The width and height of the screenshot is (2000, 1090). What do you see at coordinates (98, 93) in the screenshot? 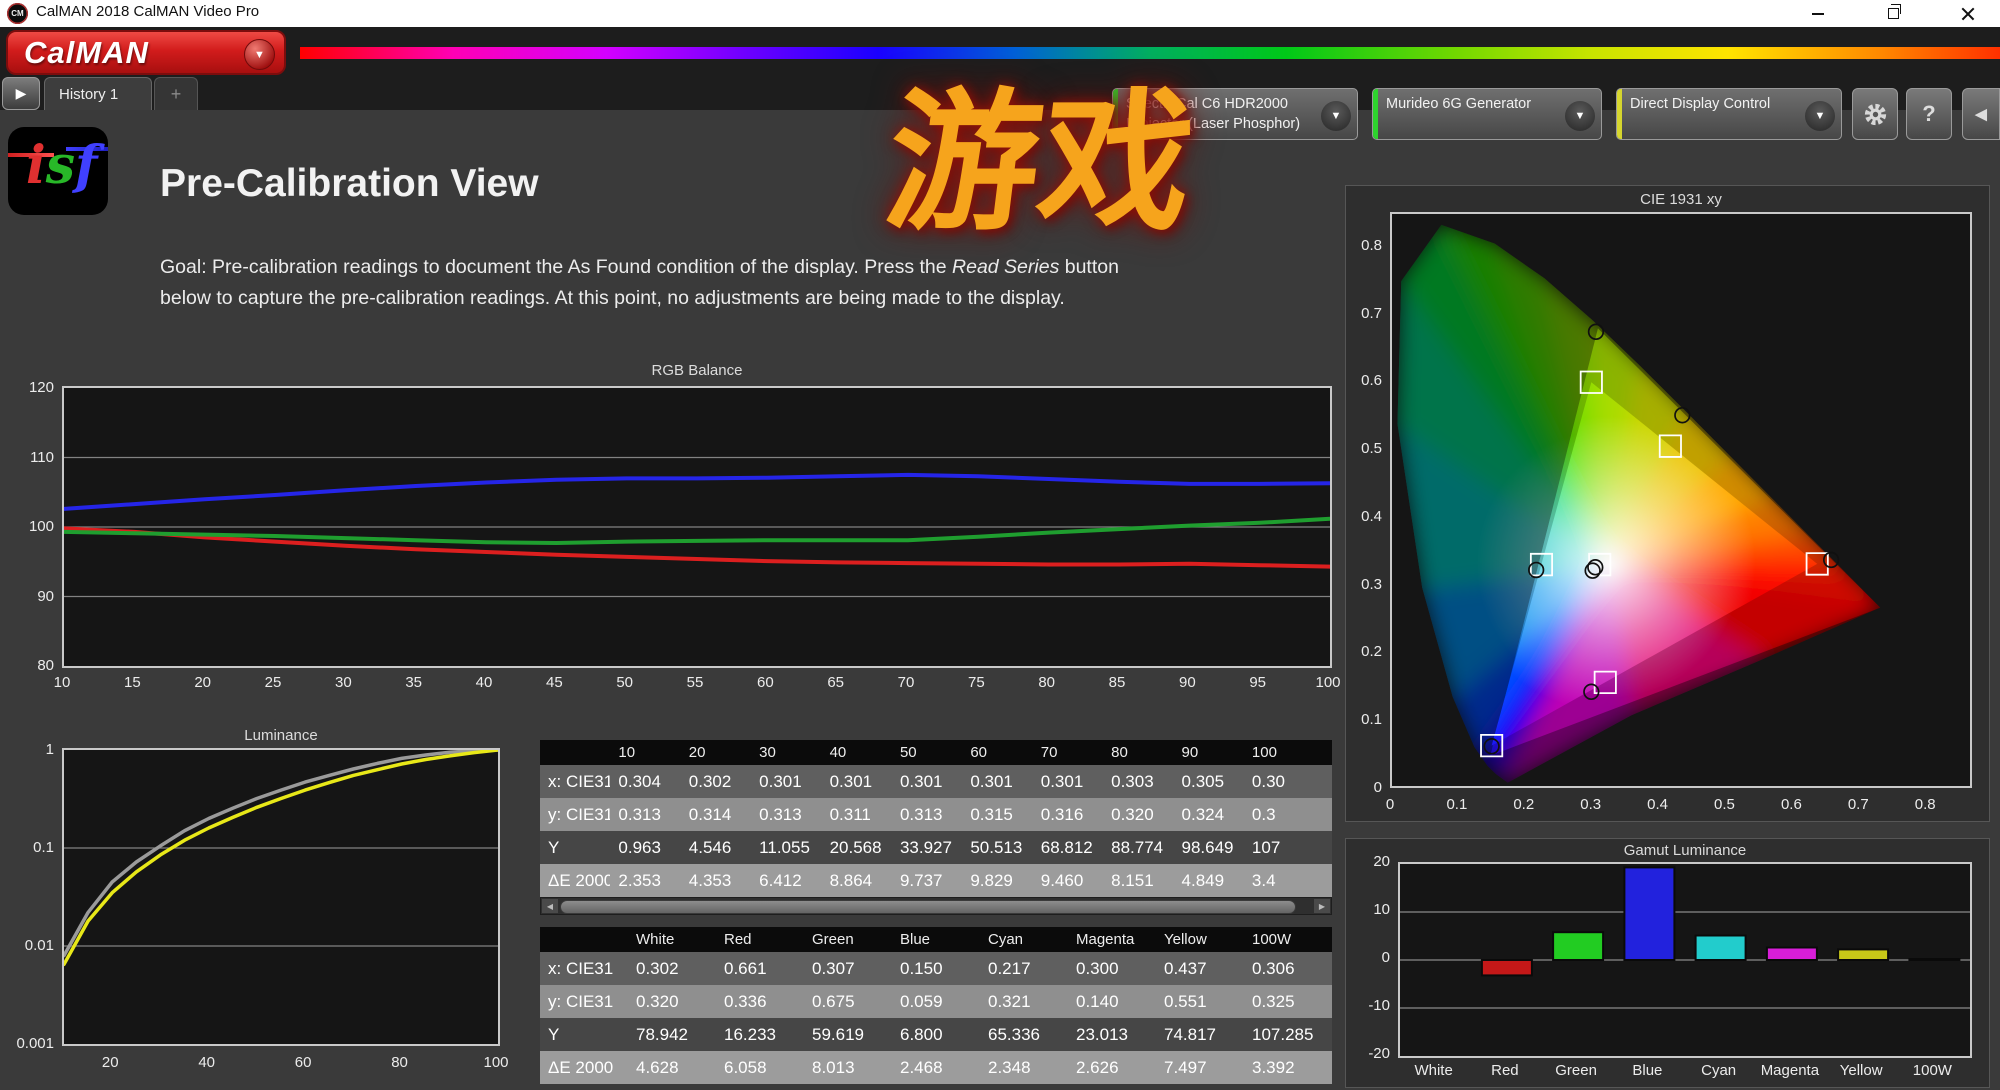
I see `tab-history-1: History 1` at bounding box center [98, 93].